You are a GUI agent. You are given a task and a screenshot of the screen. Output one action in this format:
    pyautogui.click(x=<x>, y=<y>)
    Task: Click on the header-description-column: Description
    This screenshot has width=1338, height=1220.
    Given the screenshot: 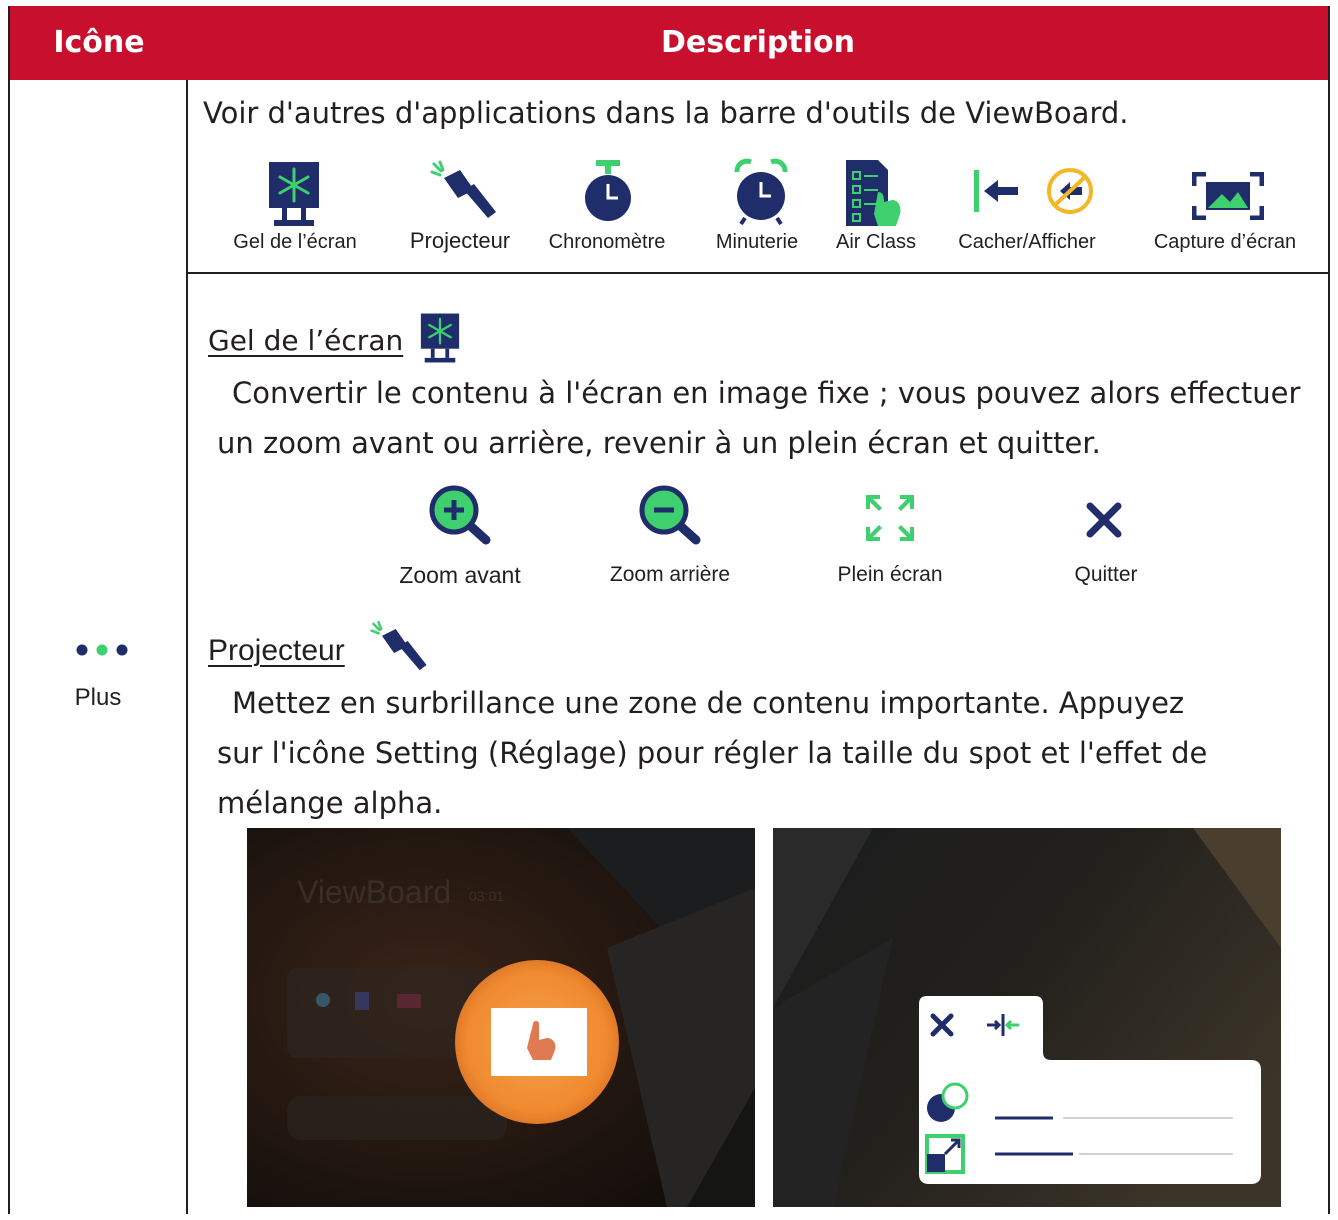 What is the action you would take?
    pyautogui.click(x=758, y=42)
    